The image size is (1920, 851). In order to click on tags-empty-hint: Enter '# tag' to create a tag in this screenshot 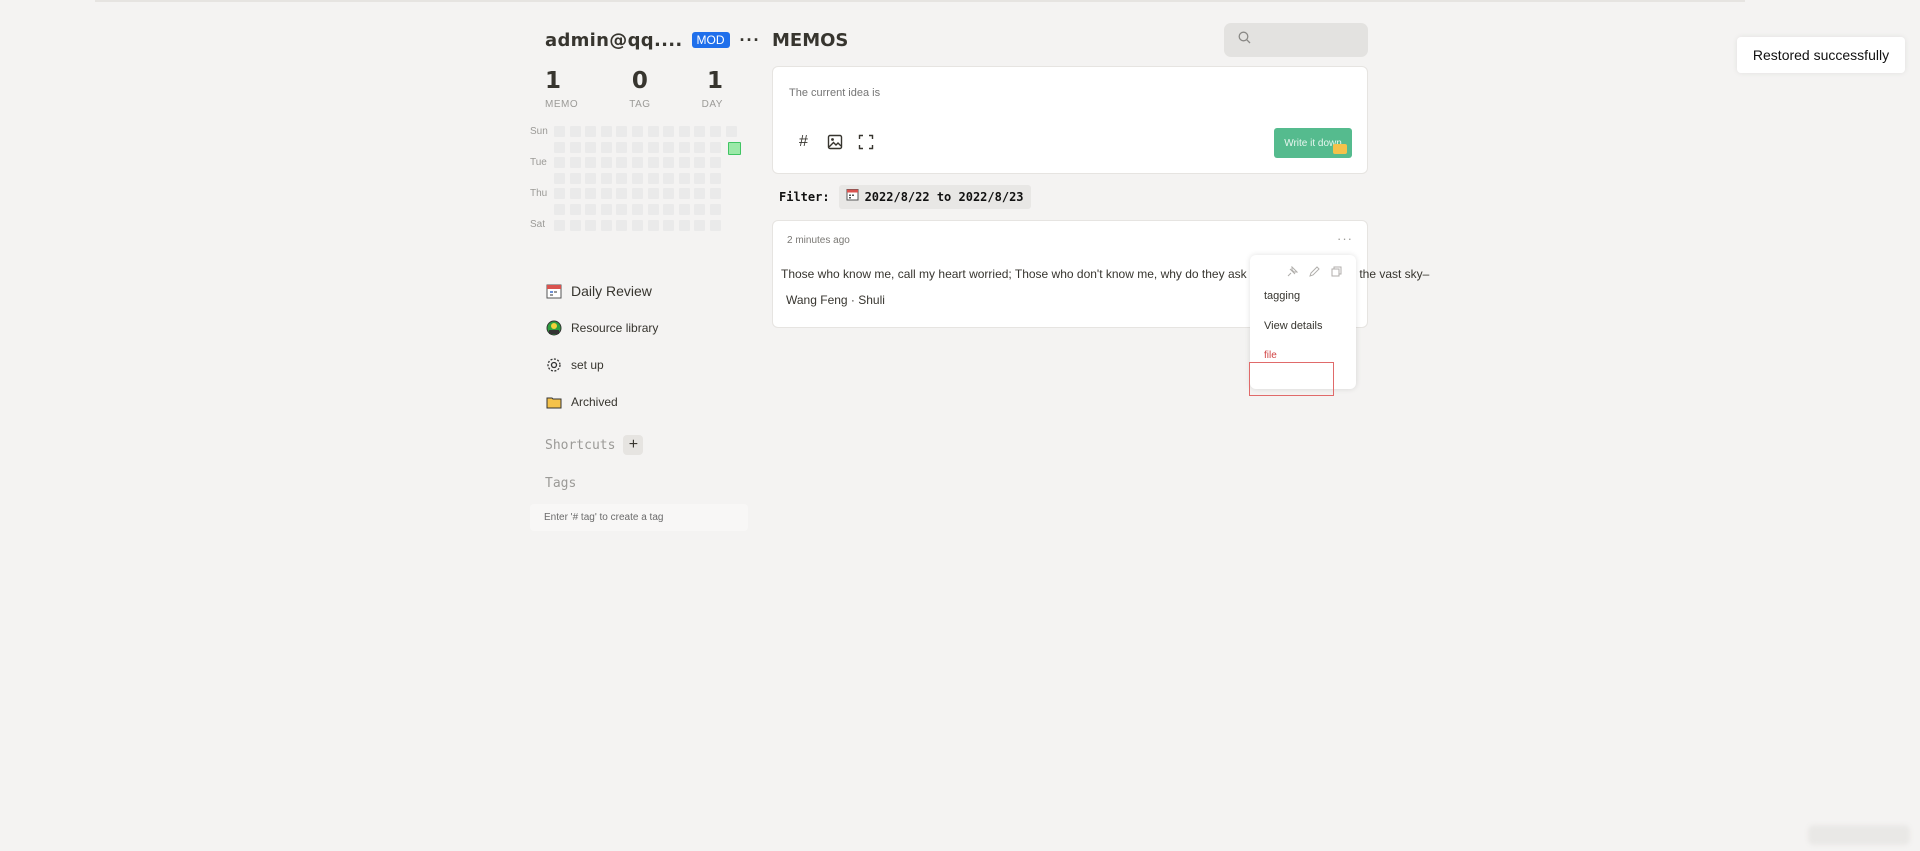, I will do `click(639, 517)`.